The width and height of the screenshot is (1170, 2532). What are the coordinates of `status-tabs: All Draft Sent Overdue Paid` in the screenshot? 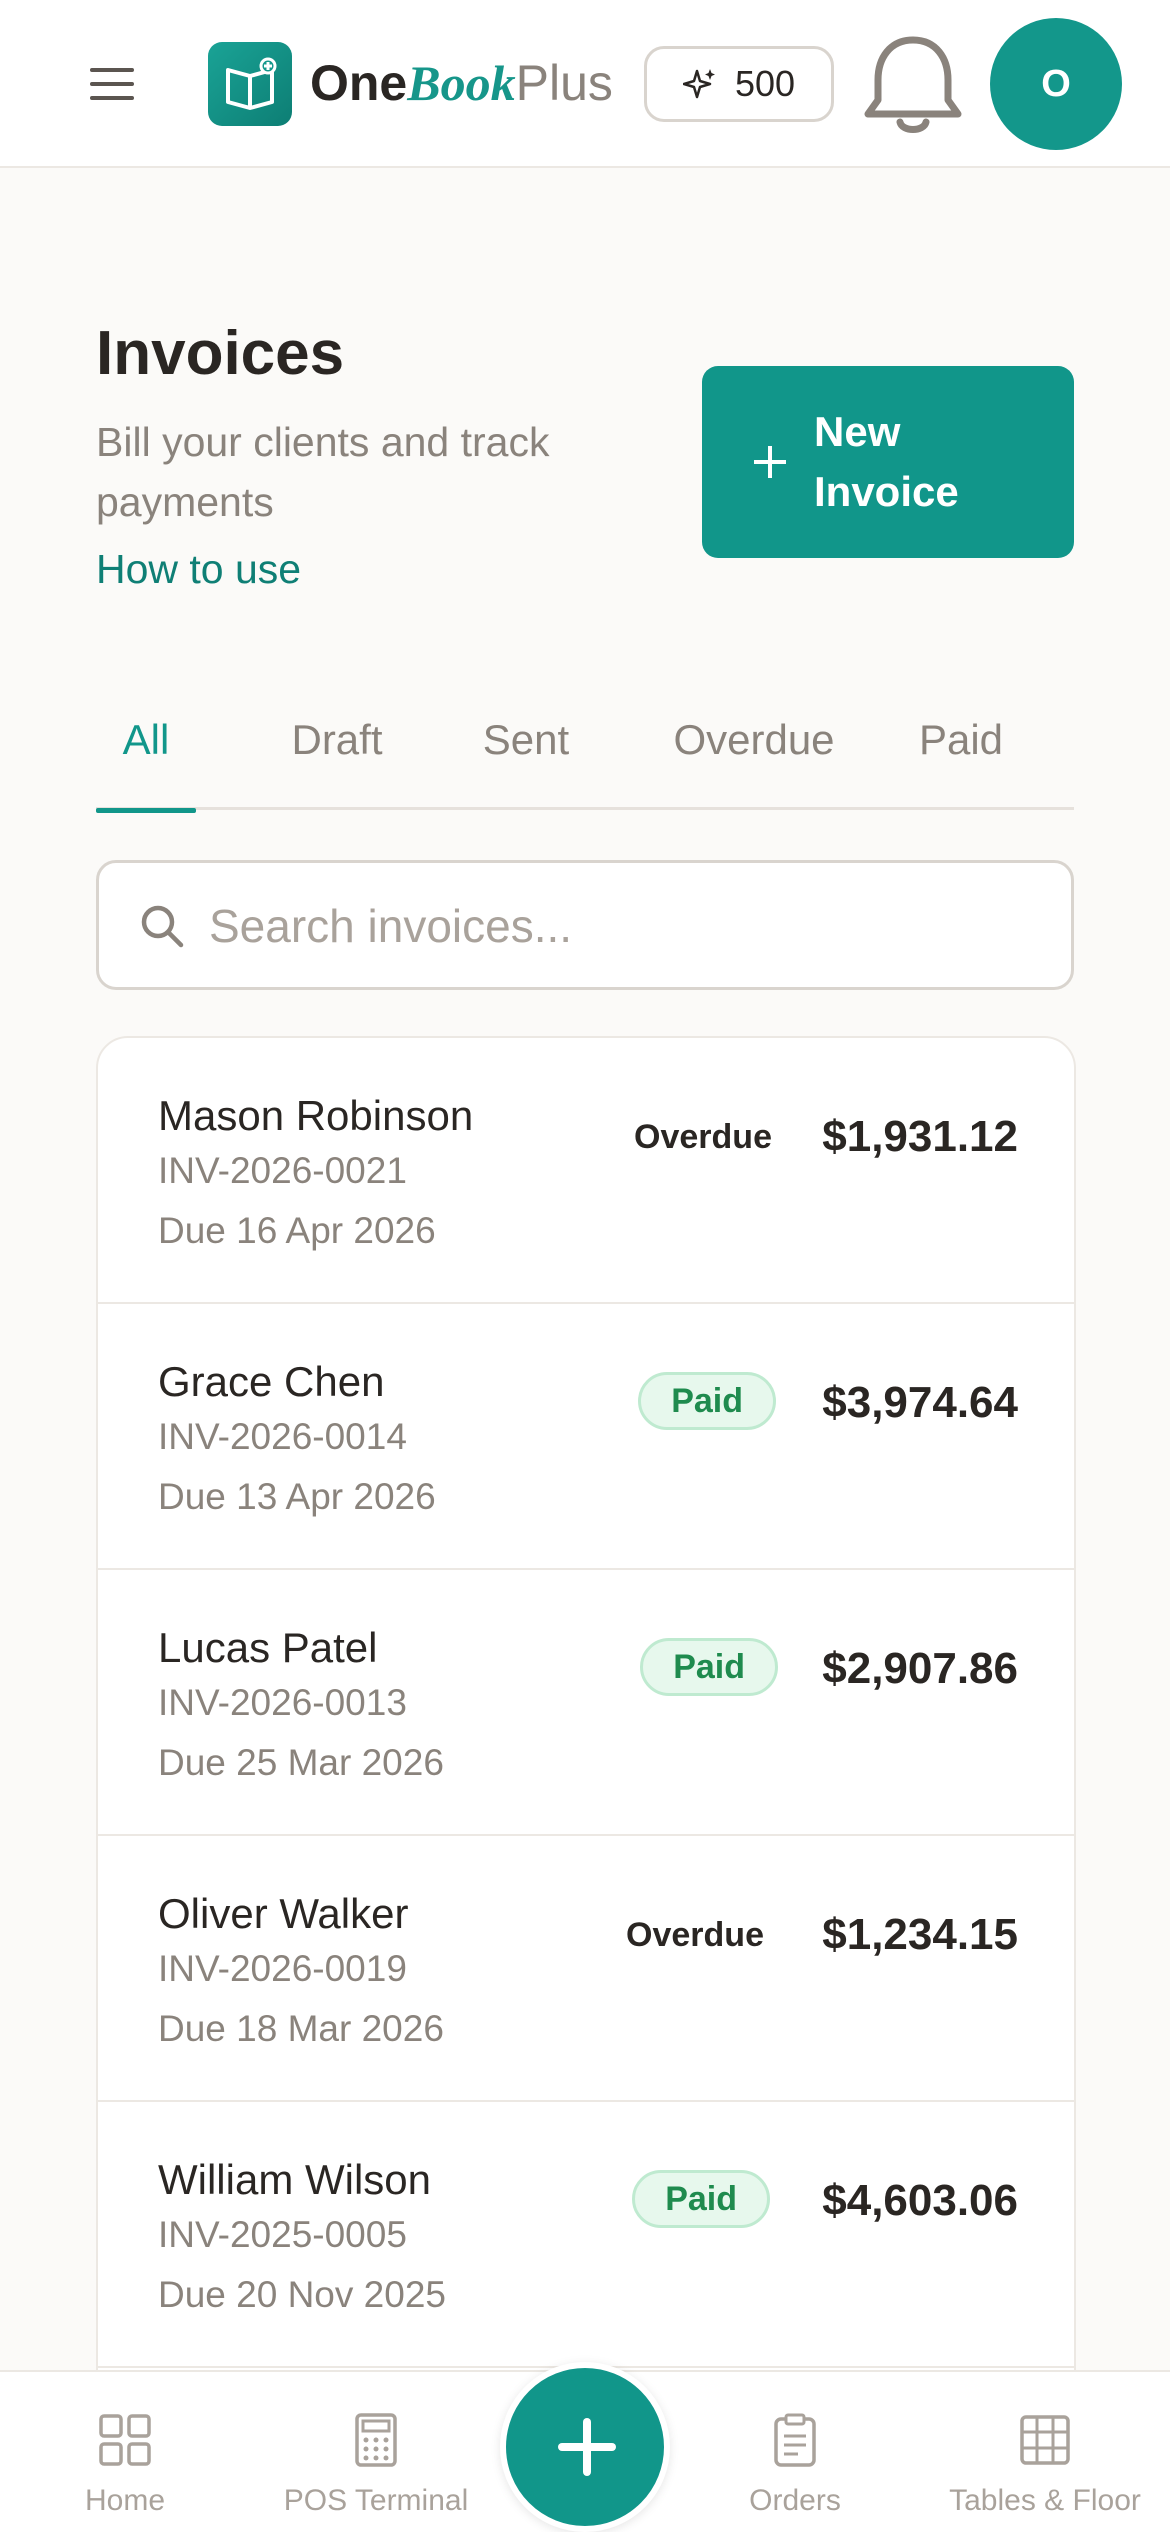 It's located at (585, 758).